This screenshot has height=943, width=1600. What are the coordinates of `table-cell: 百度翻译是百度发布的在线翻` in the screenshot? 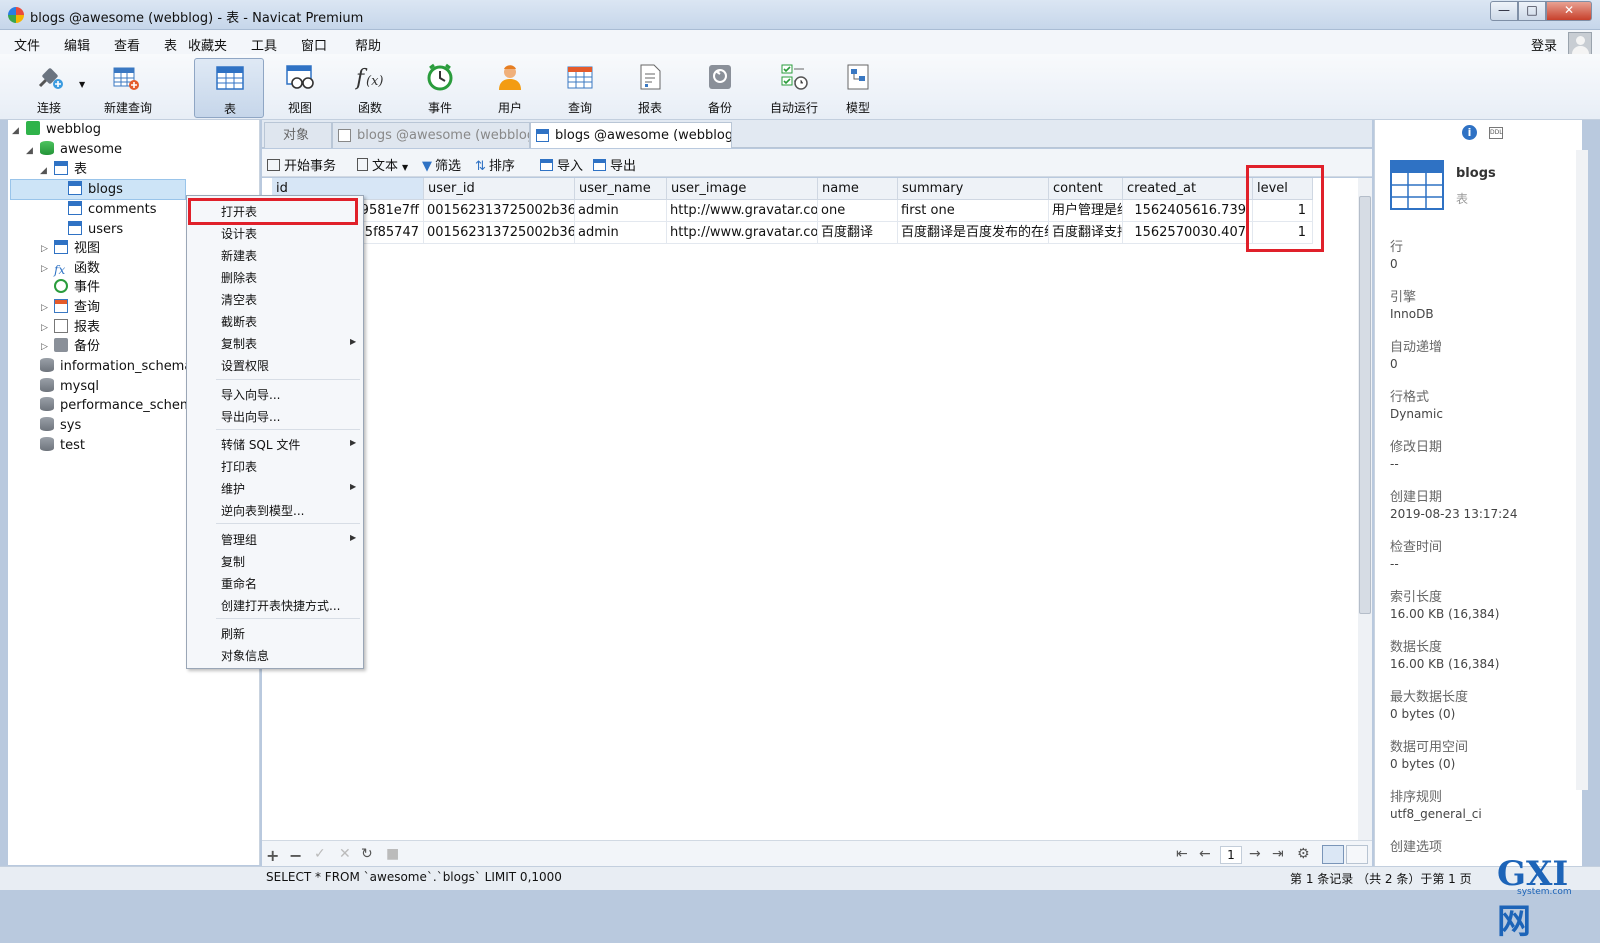 It's located at (973, 233).